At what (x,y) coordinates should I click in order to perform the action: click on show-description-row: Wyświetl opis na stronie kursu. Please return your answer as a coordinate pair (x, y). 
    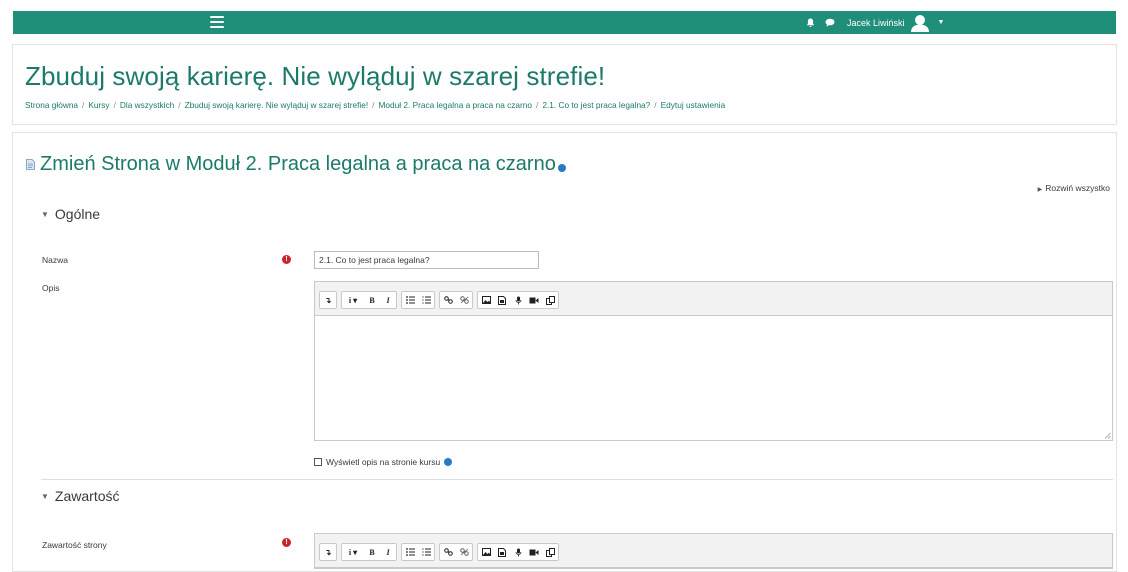
    Looking at the image, I should click on (383, 462).